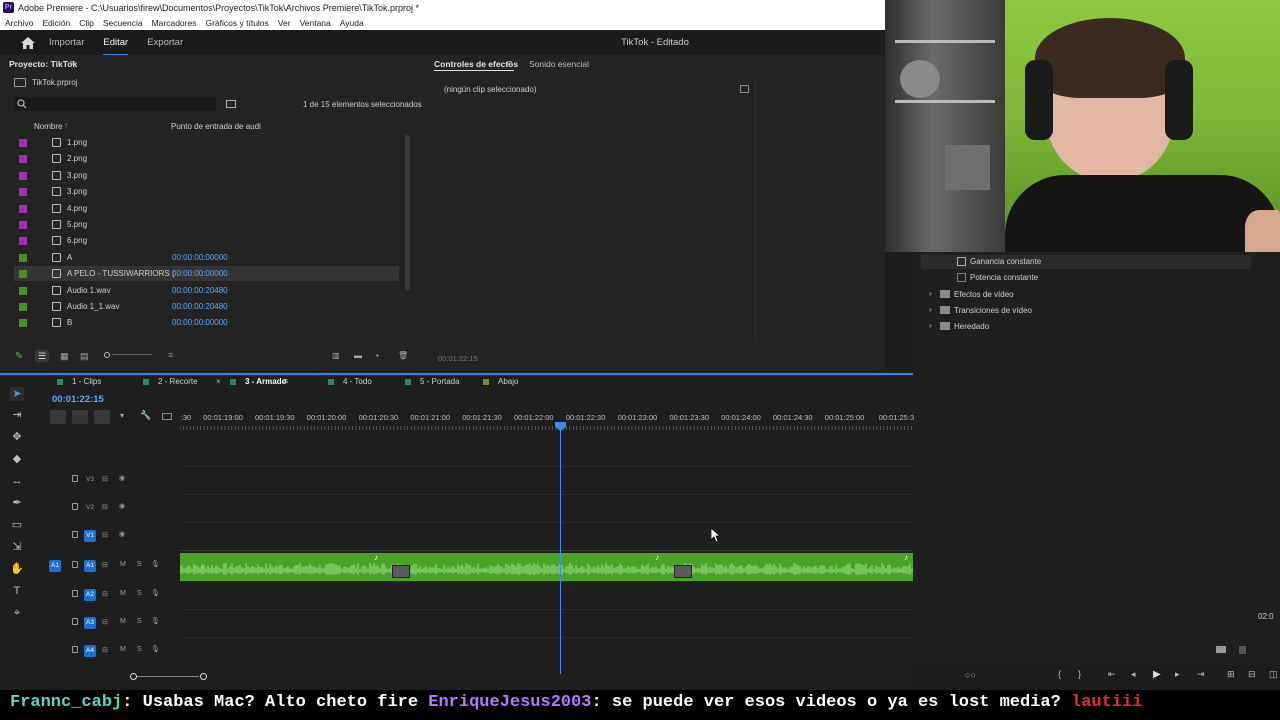 The height and width of the screenshot is (720, 1280). What do you see at coordinates (377, 355) in the screenshot?
I see `new-item-icon: ▪` at bounding box center [377, 355].